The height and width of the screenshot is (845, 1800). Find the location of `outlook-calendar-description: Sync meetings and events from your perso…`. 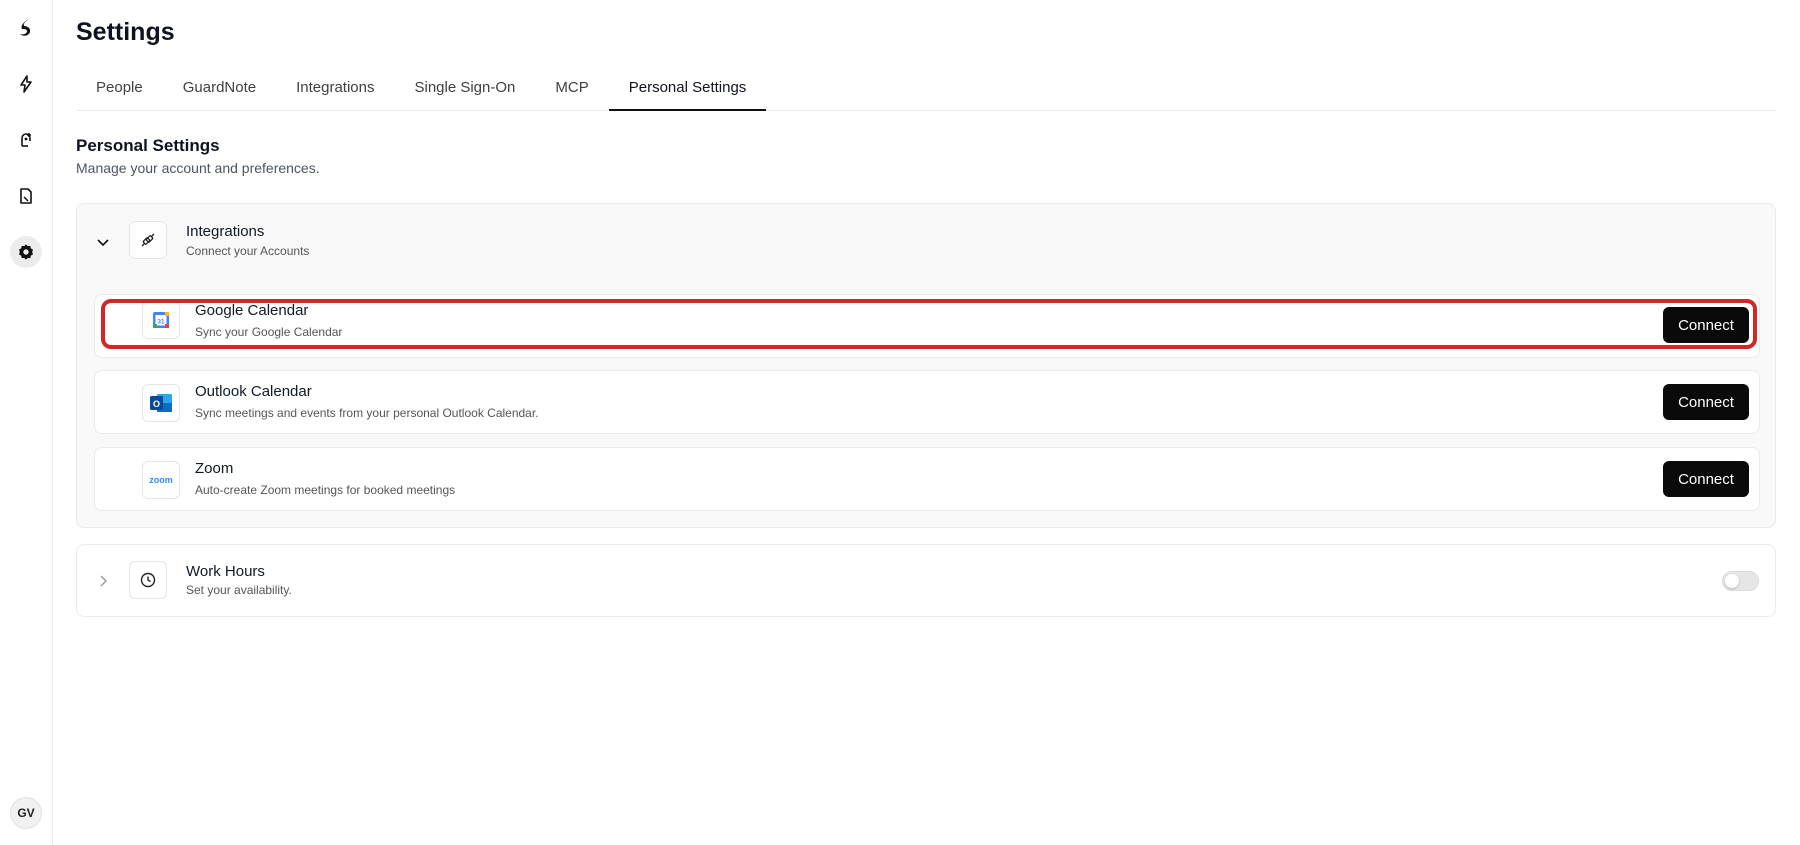

outlook-calendar-description: Sync meetings and events from your perso… is located at coordinates (367, 413).